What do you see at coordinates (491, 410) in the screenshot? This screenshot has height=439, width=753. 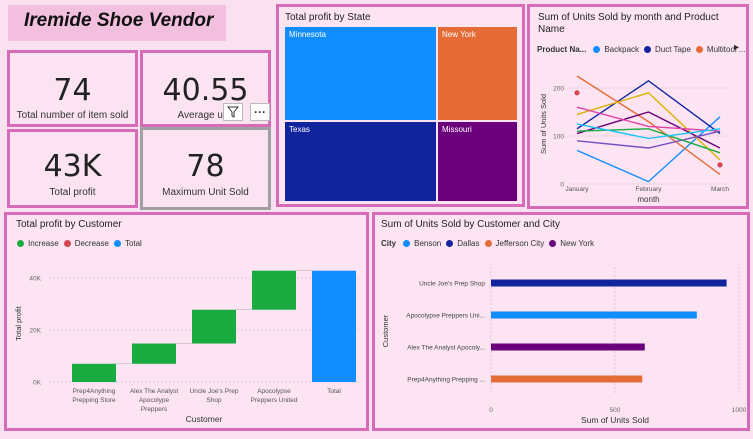 I see `x-tick-label: 0` at bounding box center [491, 410].